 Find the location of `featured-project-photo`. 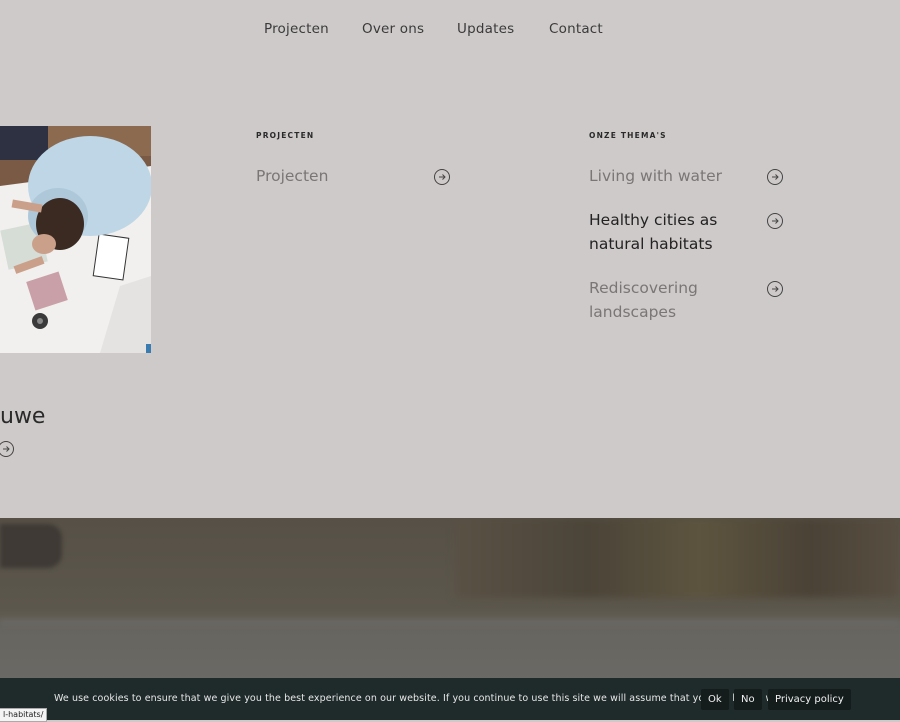

featured-project-photo is located at coordinates (75, 239).